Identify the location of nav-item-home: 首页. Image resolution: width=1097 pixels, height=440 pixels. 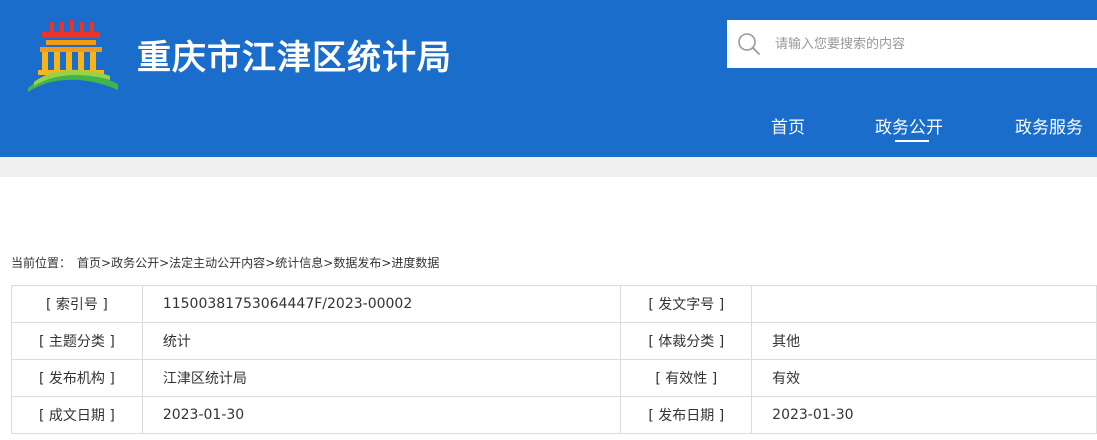
(788, 125).